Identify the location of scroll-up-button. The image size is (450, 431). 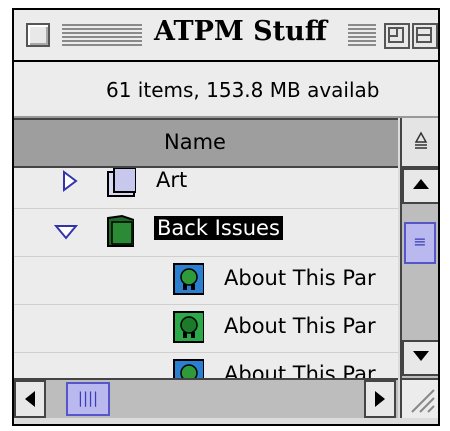
(420, 186).